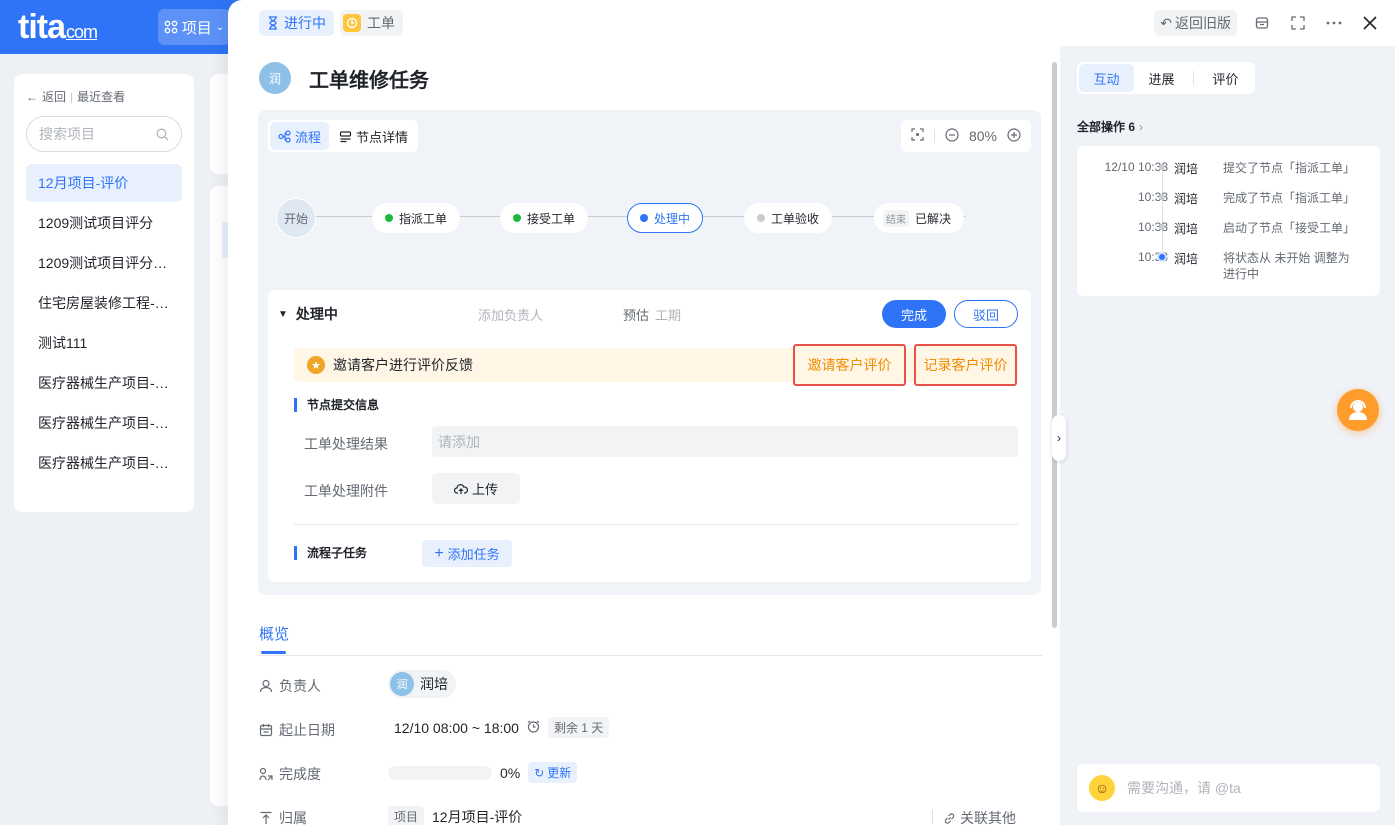 The image size is (1395, 825). Describe the element at coordinates (952, 136) in the screenshot. I see `zoom-out-icon` at that location.